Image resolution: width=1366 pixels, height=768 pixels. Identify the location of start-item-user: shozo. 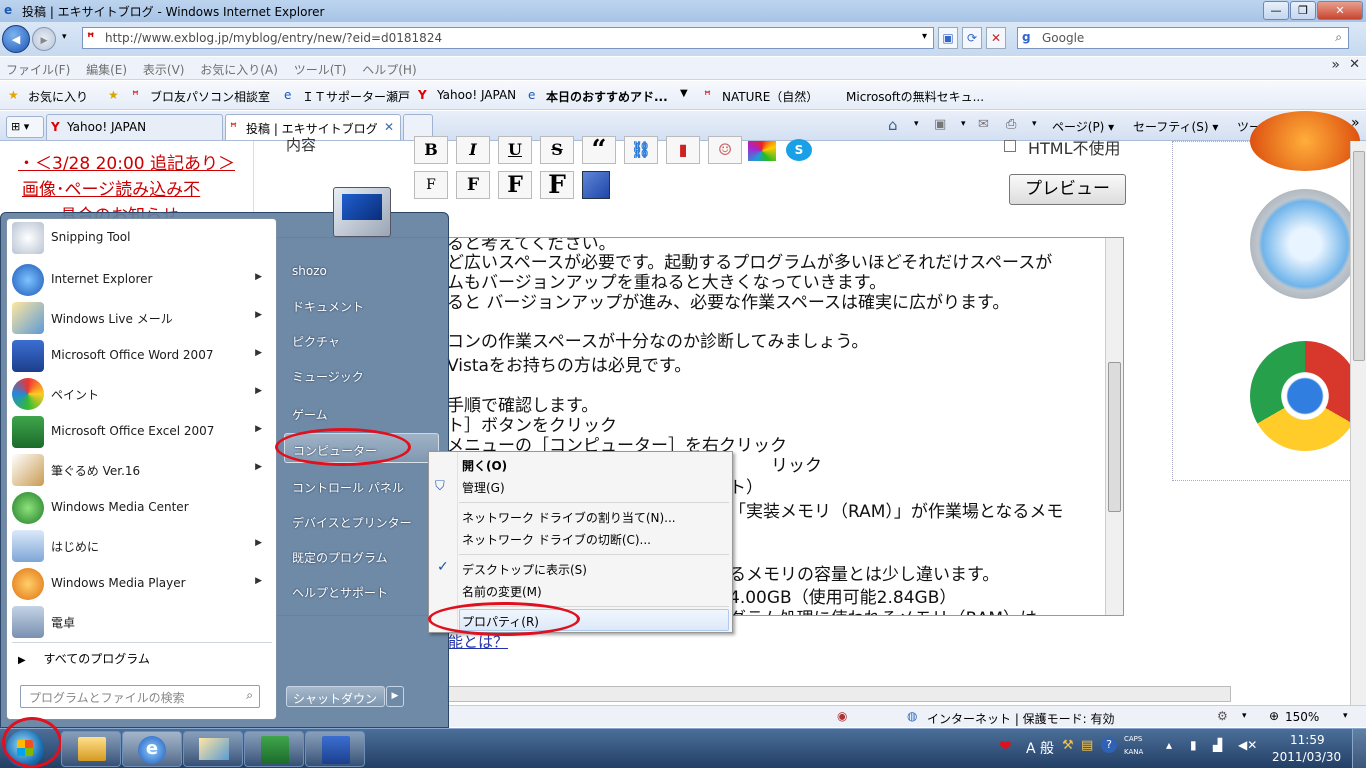
(361, 271).